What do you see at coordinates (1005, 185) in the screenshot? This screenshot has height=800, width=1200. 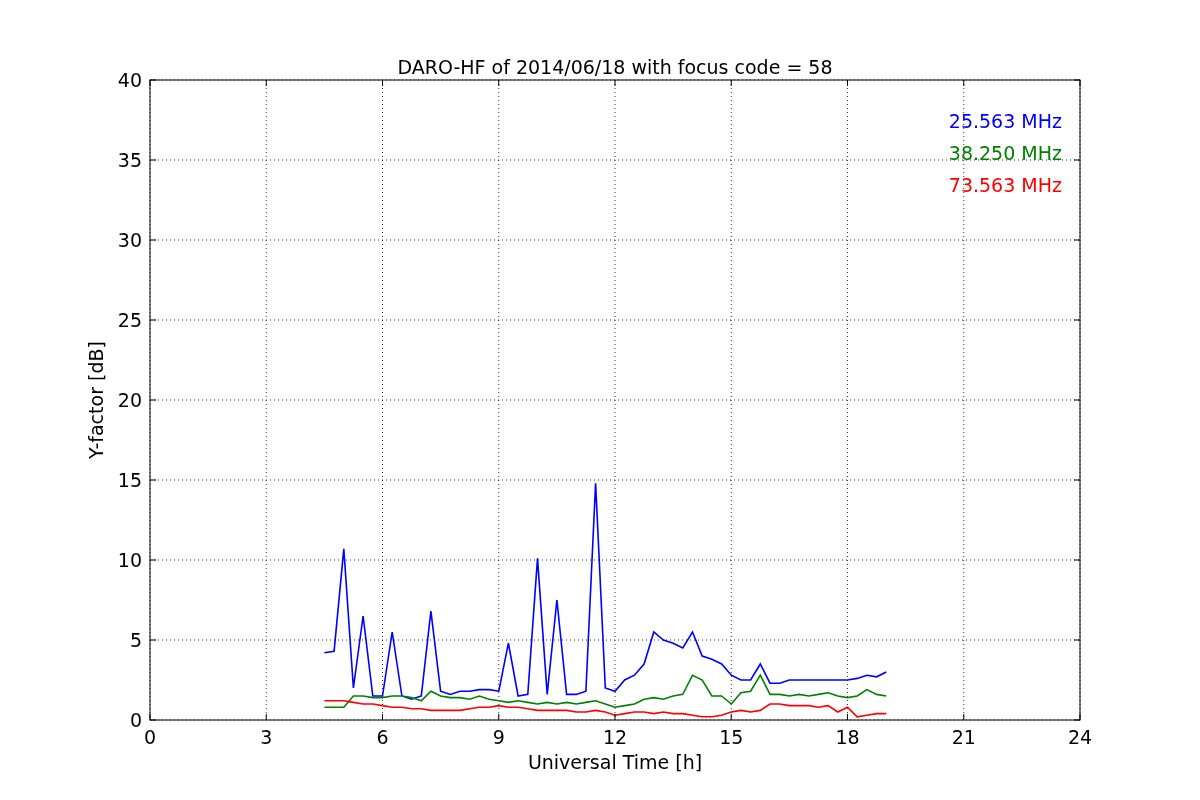 I see `legend-label: 73.563 MHz` at bounding box center [1005, 185].